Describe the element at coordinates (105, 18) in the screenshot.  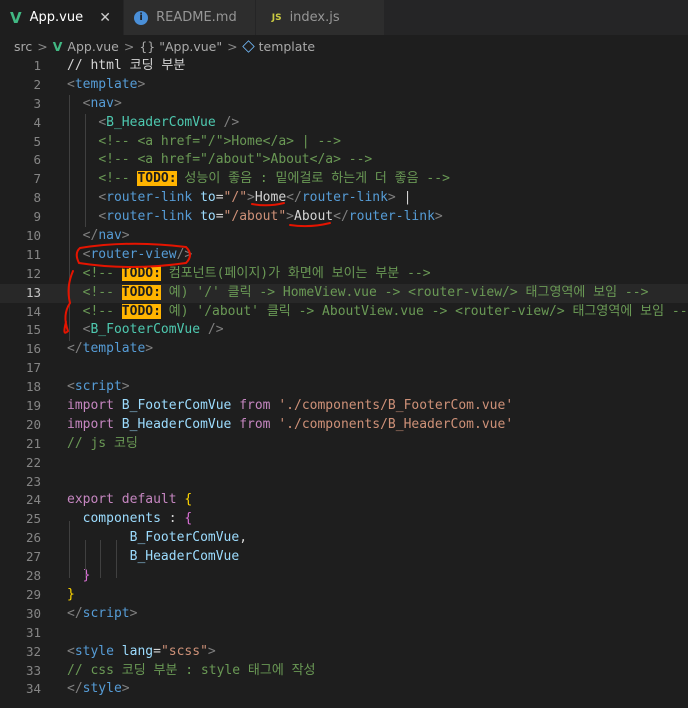
I see `close-icon: ✕` at that location.